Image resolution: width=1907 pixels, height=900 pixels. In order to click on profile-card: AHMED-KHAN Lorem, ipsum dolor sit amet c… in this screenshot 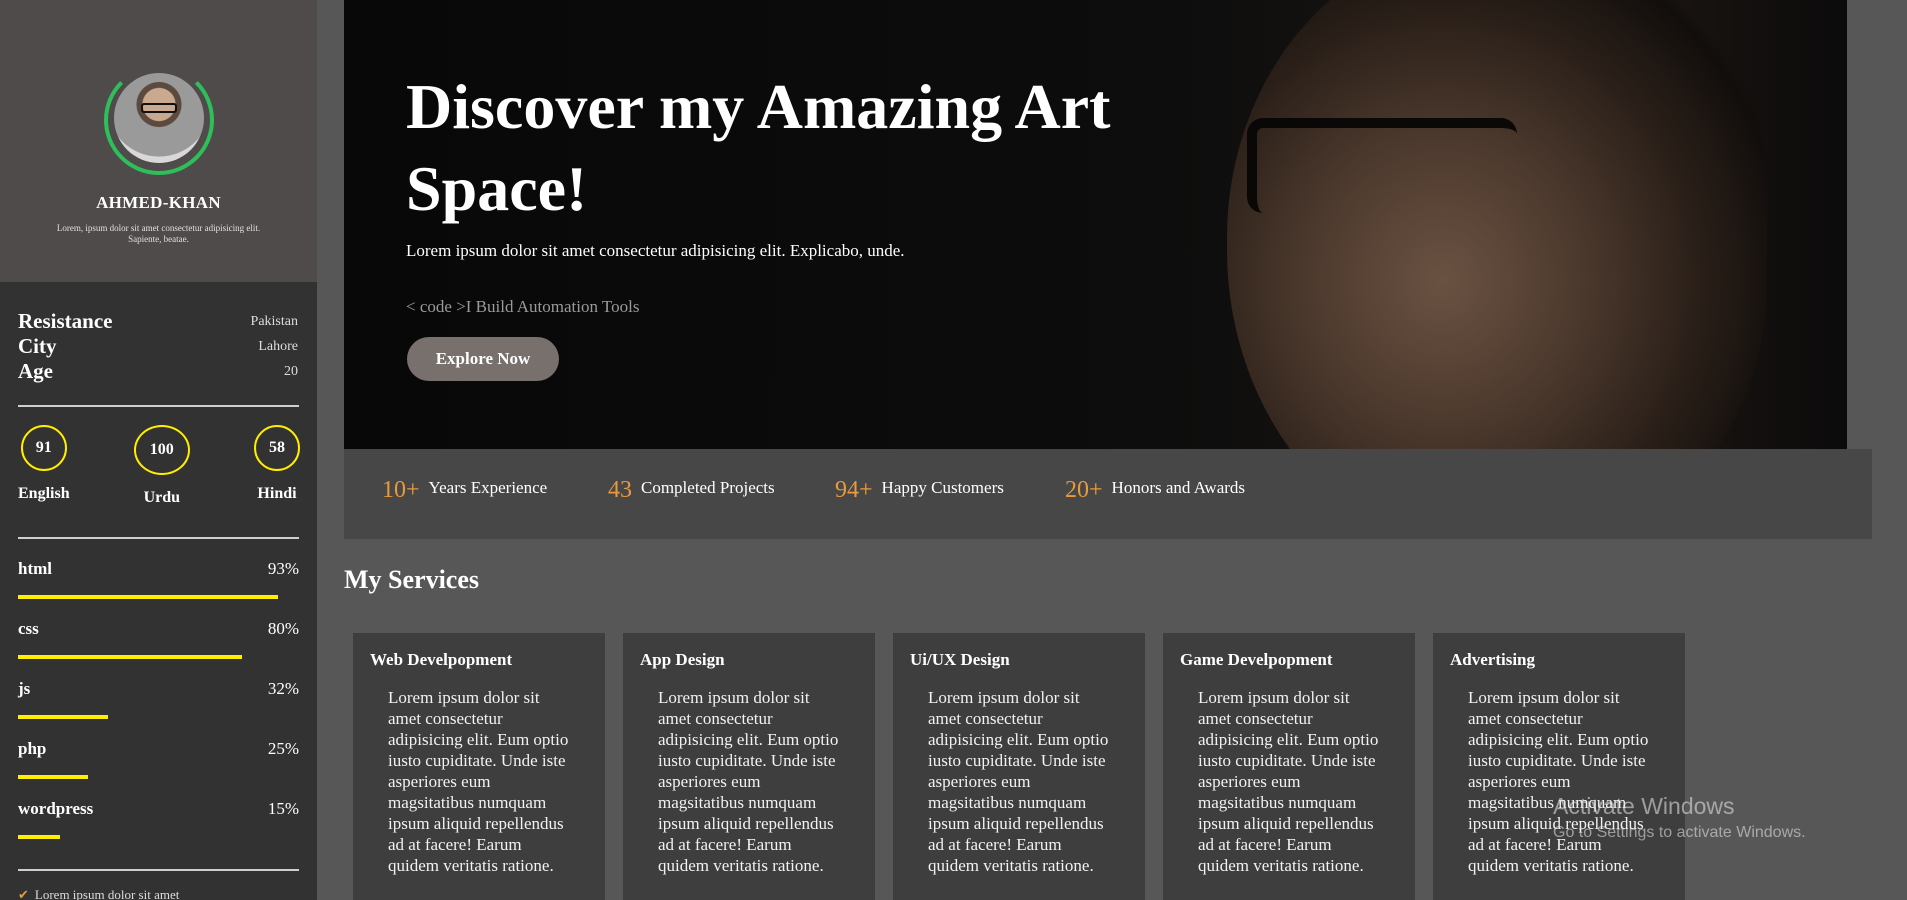, I will do `click(158, 141)`.